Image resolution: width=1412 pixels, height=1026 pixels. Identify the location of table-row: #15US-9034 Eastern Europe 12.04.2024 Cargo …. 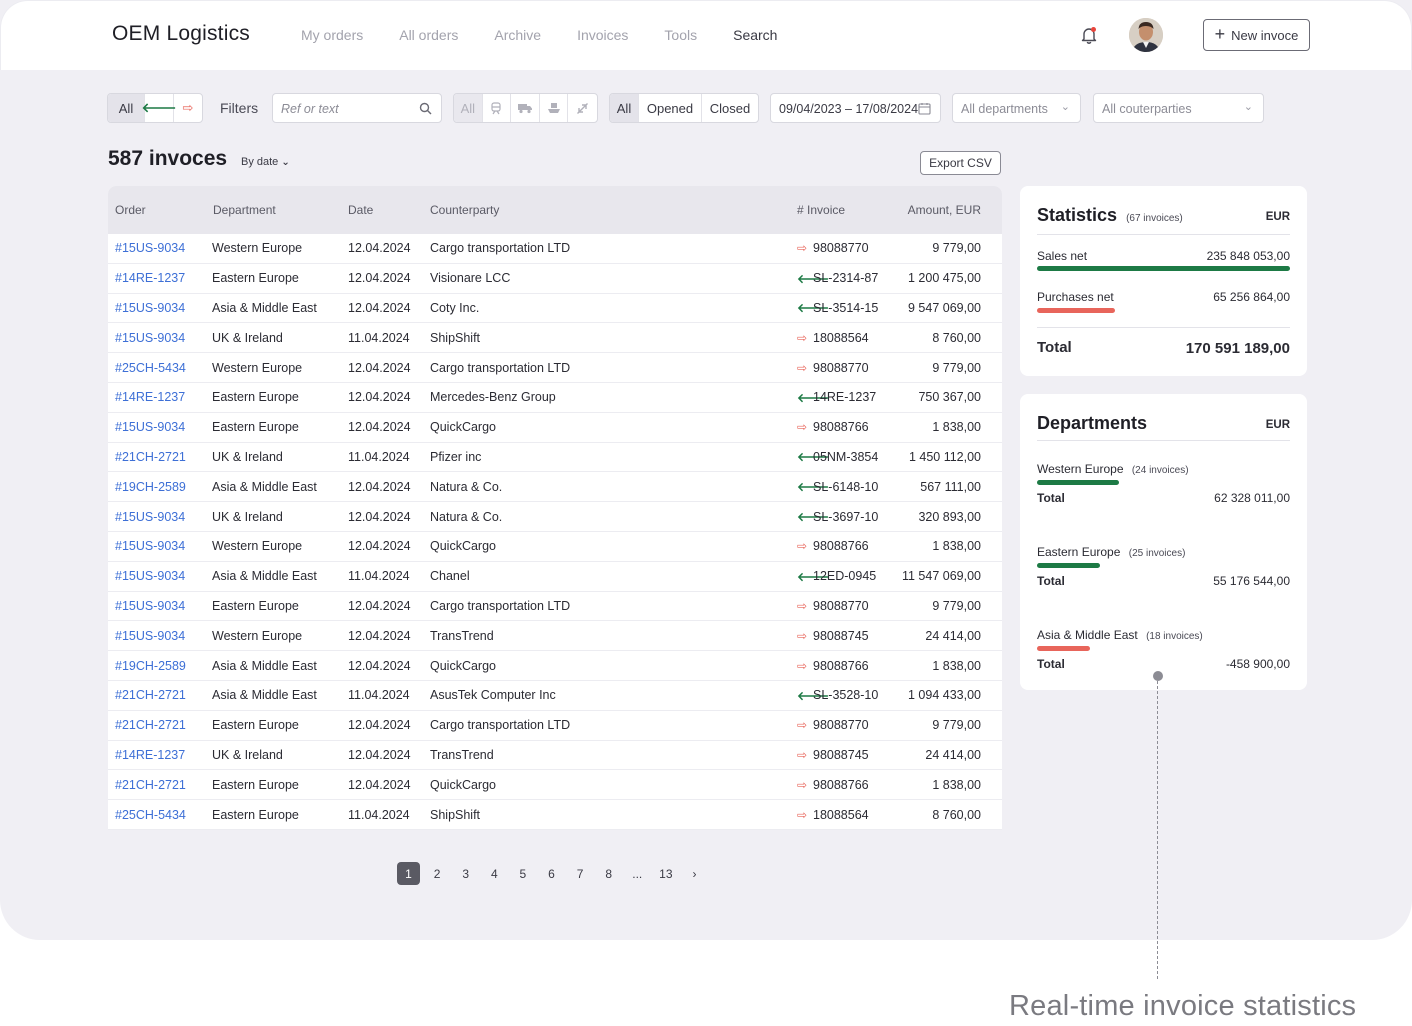
(555, 607).